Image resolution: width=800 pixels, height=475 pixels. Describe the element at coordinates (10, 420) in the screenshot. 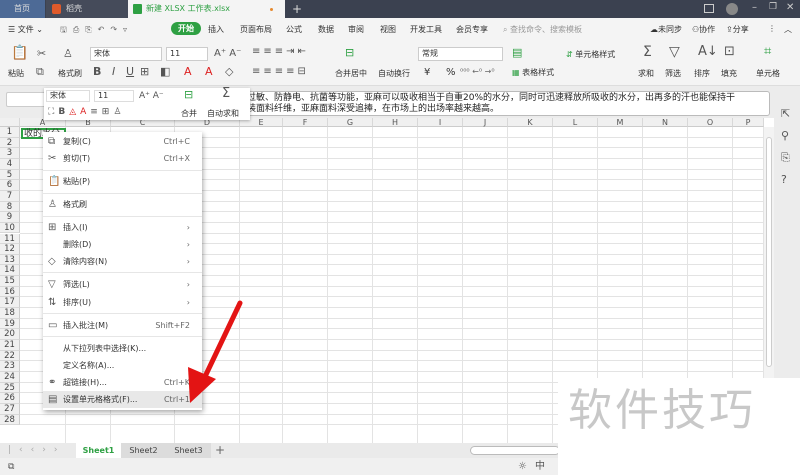

I see `row-header: 28` at that location.